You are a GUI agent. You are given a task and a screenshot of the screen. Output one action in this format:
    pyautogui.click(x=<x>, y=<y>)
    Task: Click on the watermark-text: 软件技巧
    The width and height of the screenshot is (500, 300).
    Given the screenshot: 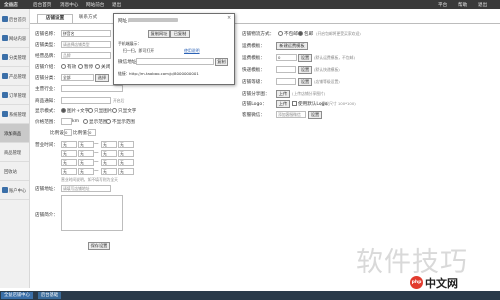 What is the action you would take?
    pyautogui.click(x=412, y=262)
    